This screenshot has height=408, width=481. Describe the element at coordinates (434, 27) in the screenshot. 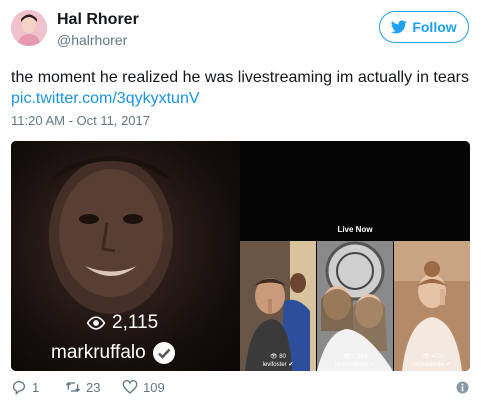

I see `follow-button-label: Follow` at that location.